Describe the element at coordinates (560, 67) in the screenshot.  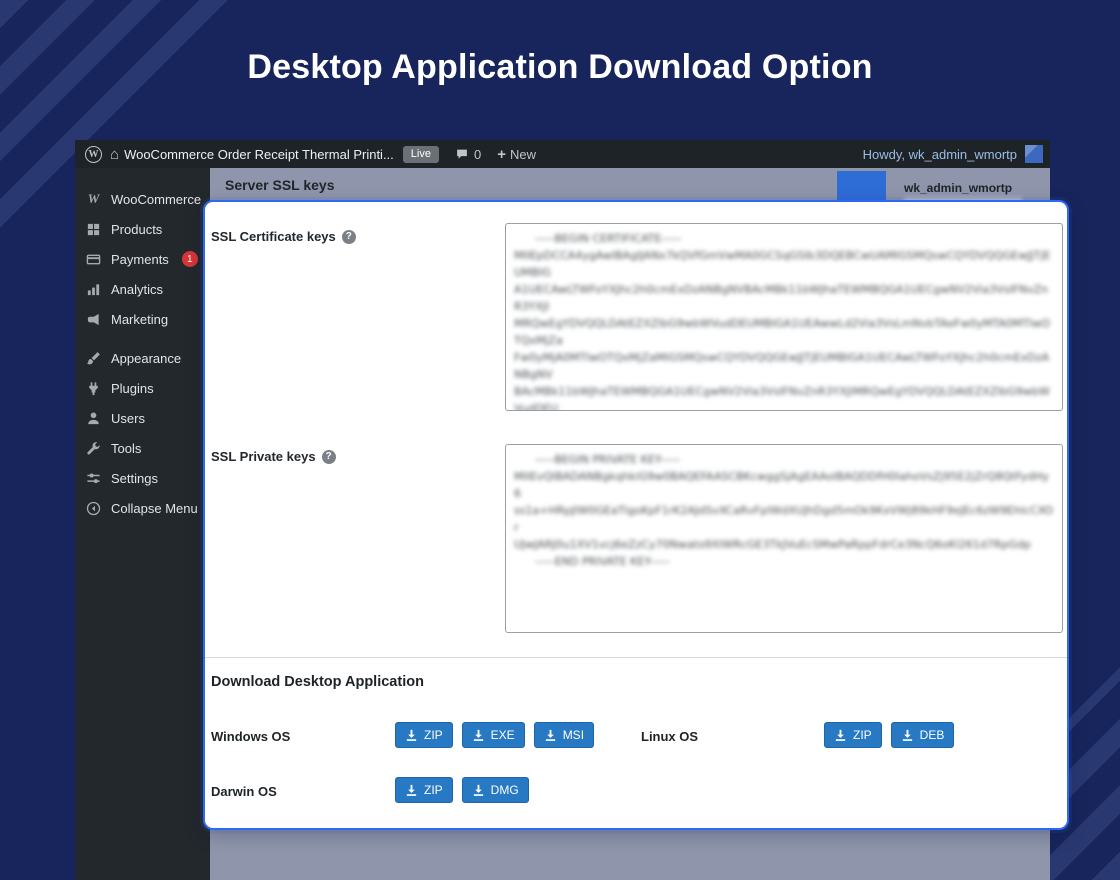
I see `page-title: Desktop Application Download Option` at that location.